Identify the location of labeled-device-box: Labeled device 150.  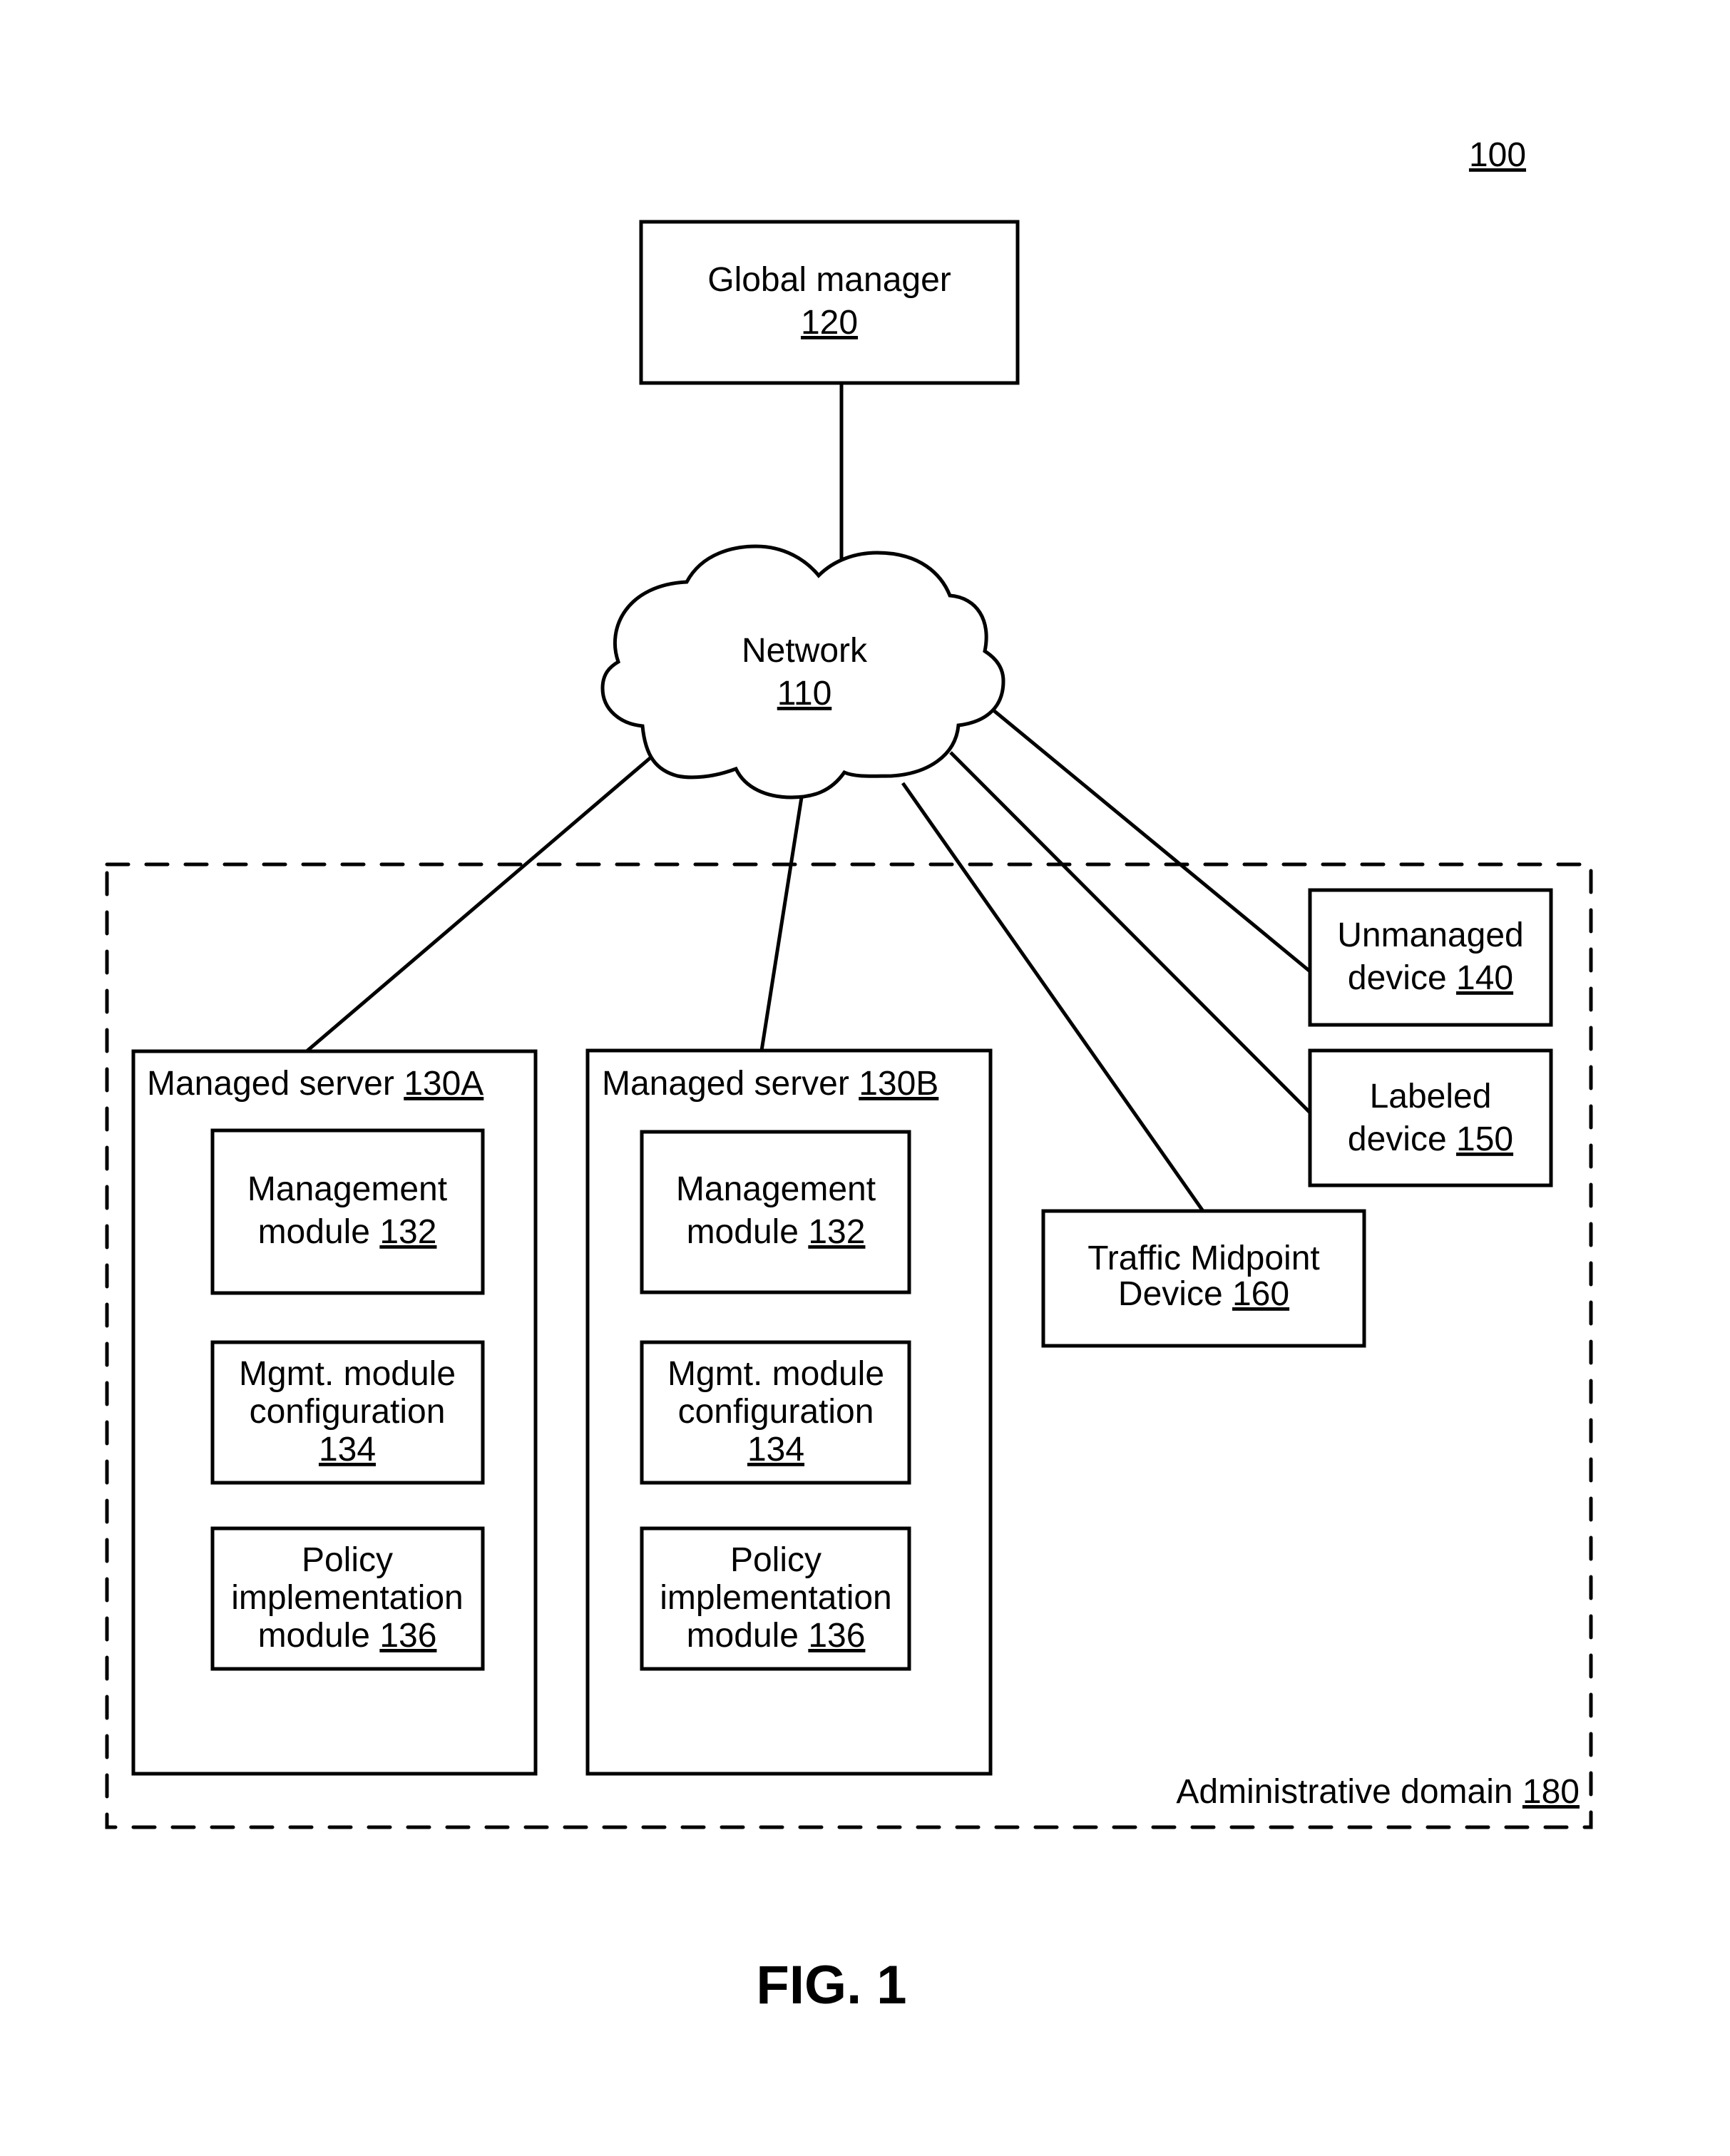
(1430, 1117).